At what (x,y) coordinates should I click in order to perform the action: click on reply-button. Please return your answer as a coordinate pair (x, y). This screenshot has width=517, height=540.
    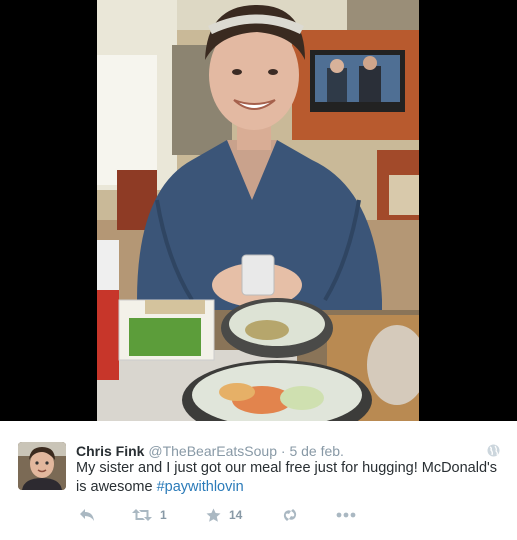
    Looking at the image, I should click on (87, 515).